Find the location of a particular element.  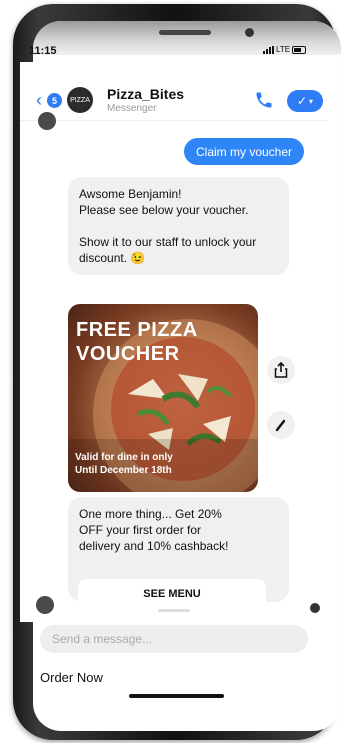

network-label: LTE is located at coordinates (283, 49).